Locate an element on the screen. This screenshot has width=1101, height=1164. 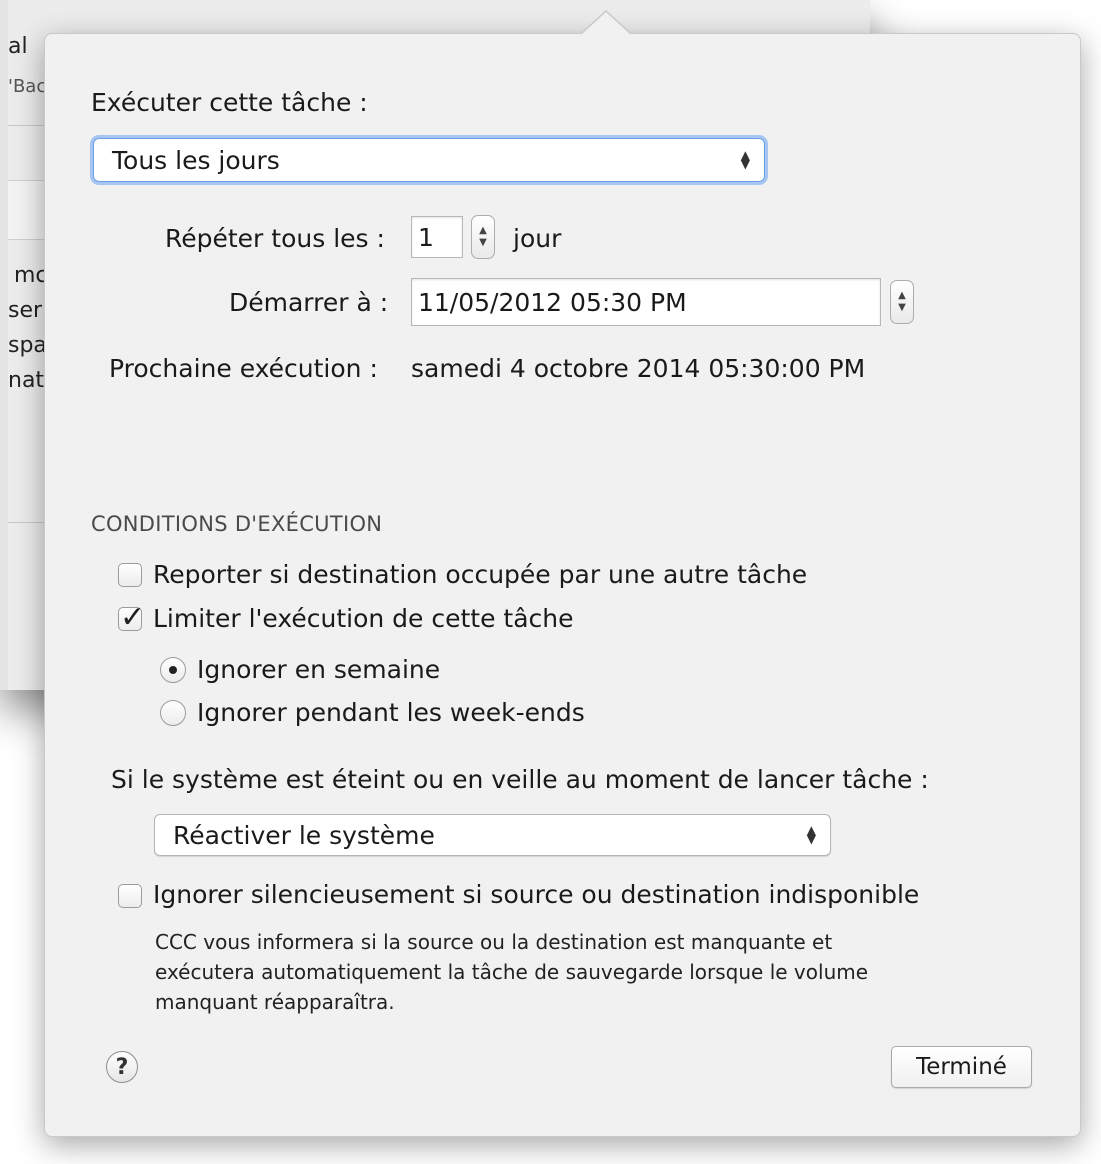
frequency-select: Tous les jours ▲ ▼ is located at coordinates (429, 160).